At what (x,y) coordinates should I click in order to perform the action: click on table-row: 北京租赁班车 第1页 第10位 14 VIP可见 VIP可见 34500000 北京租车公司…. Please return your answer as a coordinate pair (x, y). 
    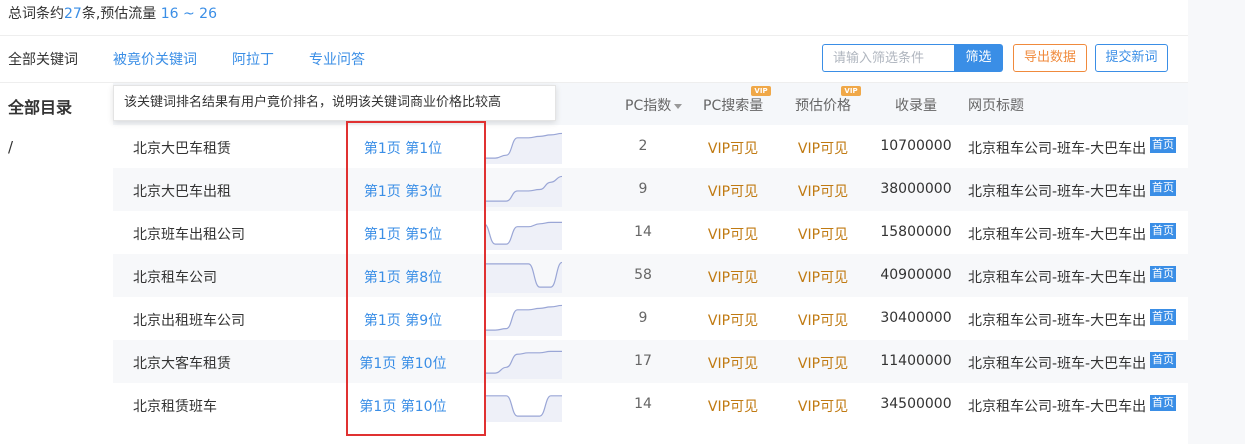
    Looking at the image, I should click on (650, 404).